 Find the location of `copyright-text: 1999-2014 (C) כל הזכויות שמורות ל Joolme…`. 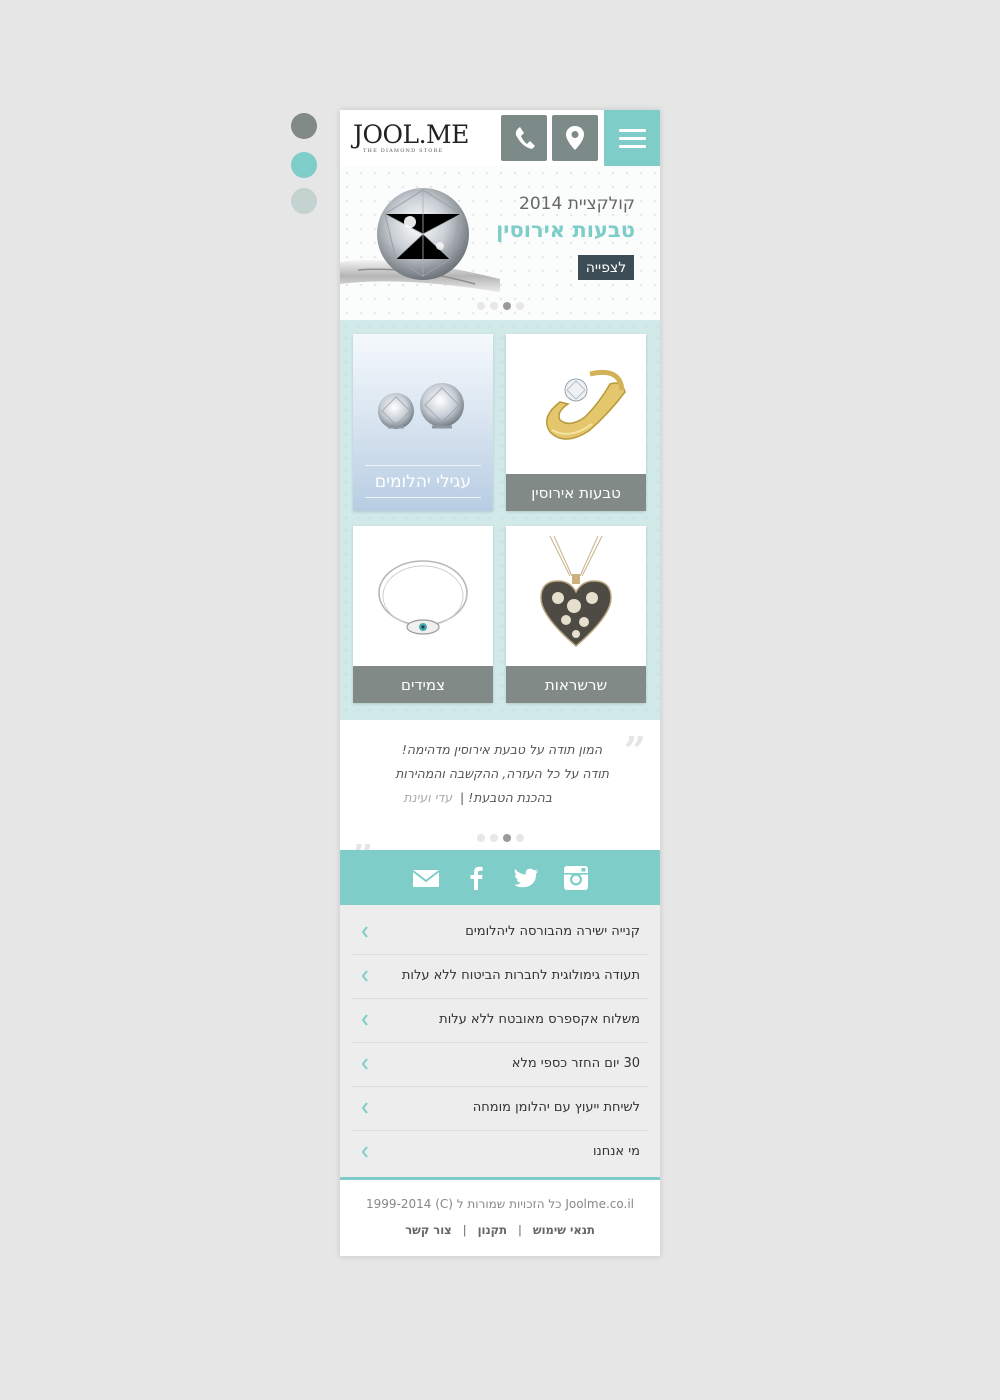

copyright-text: 1999-2014 (C) כל הזכויות שמורות ל Joolme… is located at coordinates (500, 1204).